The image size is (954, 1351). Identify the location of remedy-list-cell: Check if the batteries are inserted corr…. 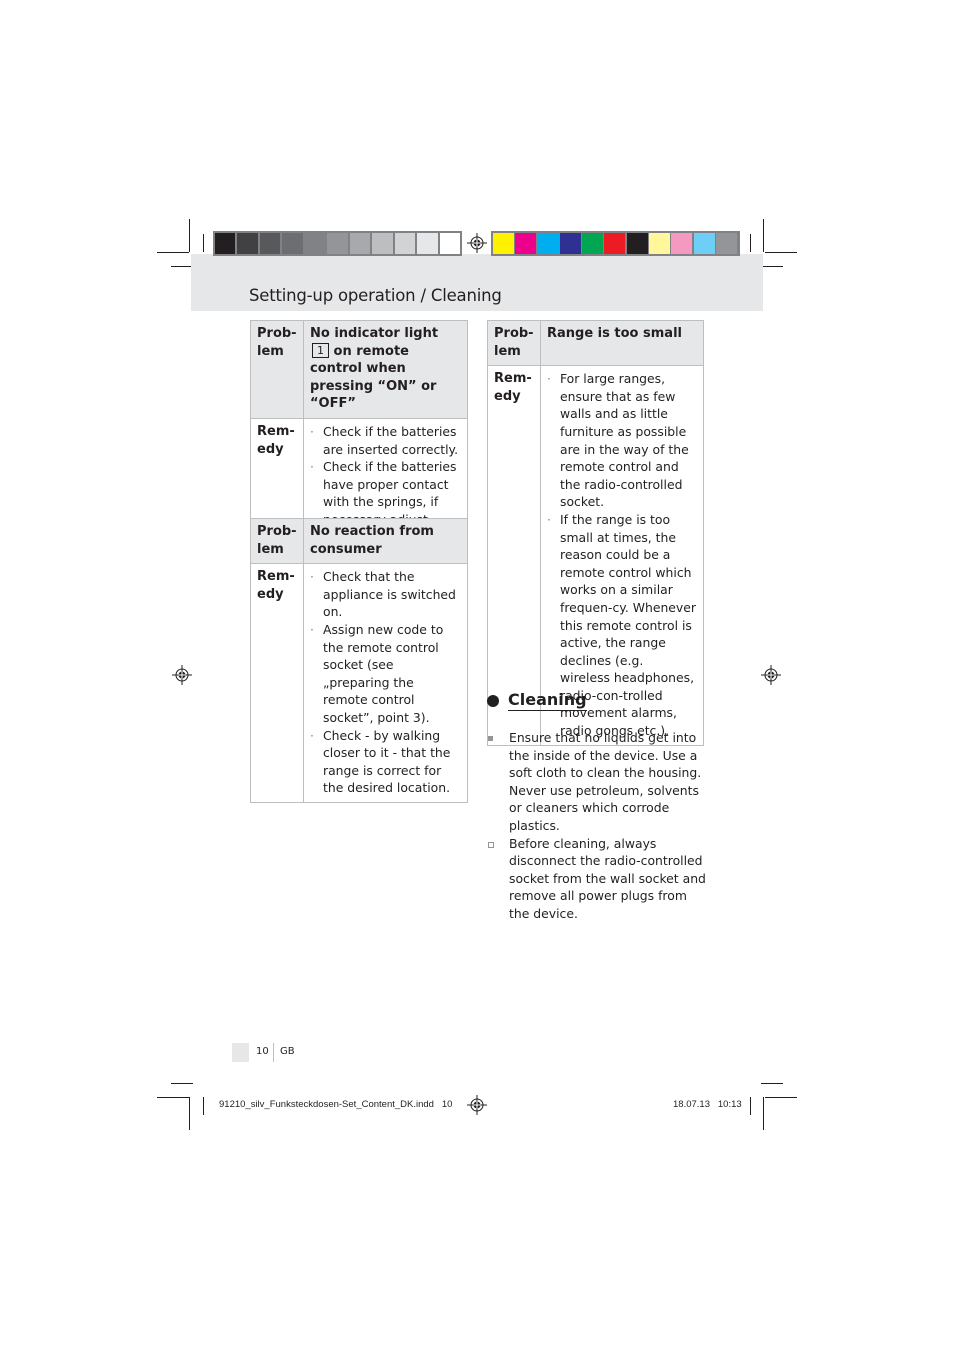
(385, 476).